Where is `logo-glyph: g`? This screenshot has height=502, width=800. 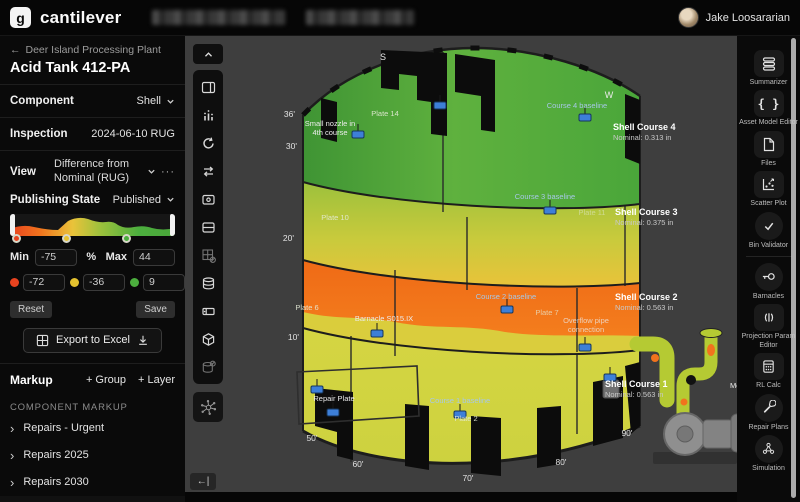 logo-glyph: g is located at coordinates (20, 17).